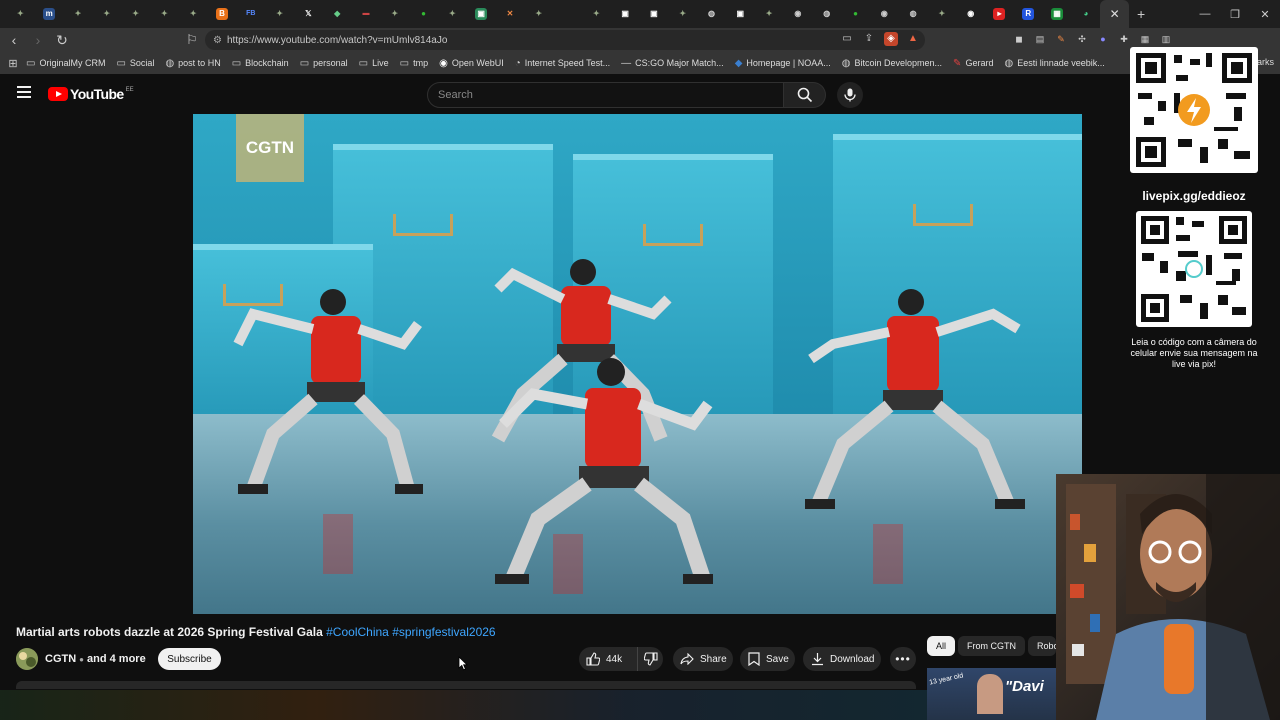 The width and height of the screenshot is (1280, 720). What do you see at coordinates (220, 40) in the screenshot?
I see `site-info-icon: ⚙` at bounding box center [220, 40].